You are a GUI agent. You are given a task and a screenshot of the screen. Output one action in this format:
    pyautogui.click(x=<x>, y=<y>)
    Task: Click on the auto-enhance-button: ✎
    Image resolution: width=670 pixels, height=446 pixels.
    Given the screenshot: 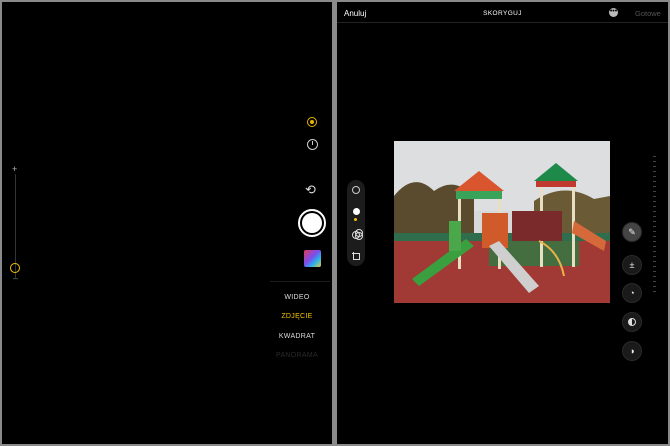 What is the action you would take?
    pyautogui.click(x=632, y=232)
    